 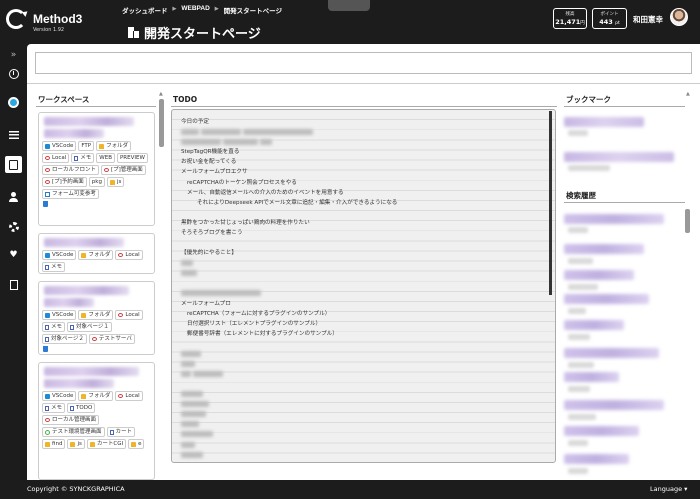 What do you see at coordinates (13, 164) in the screenshot?
I see `sidebar-item-webpad` at bounding box center [13, 164].